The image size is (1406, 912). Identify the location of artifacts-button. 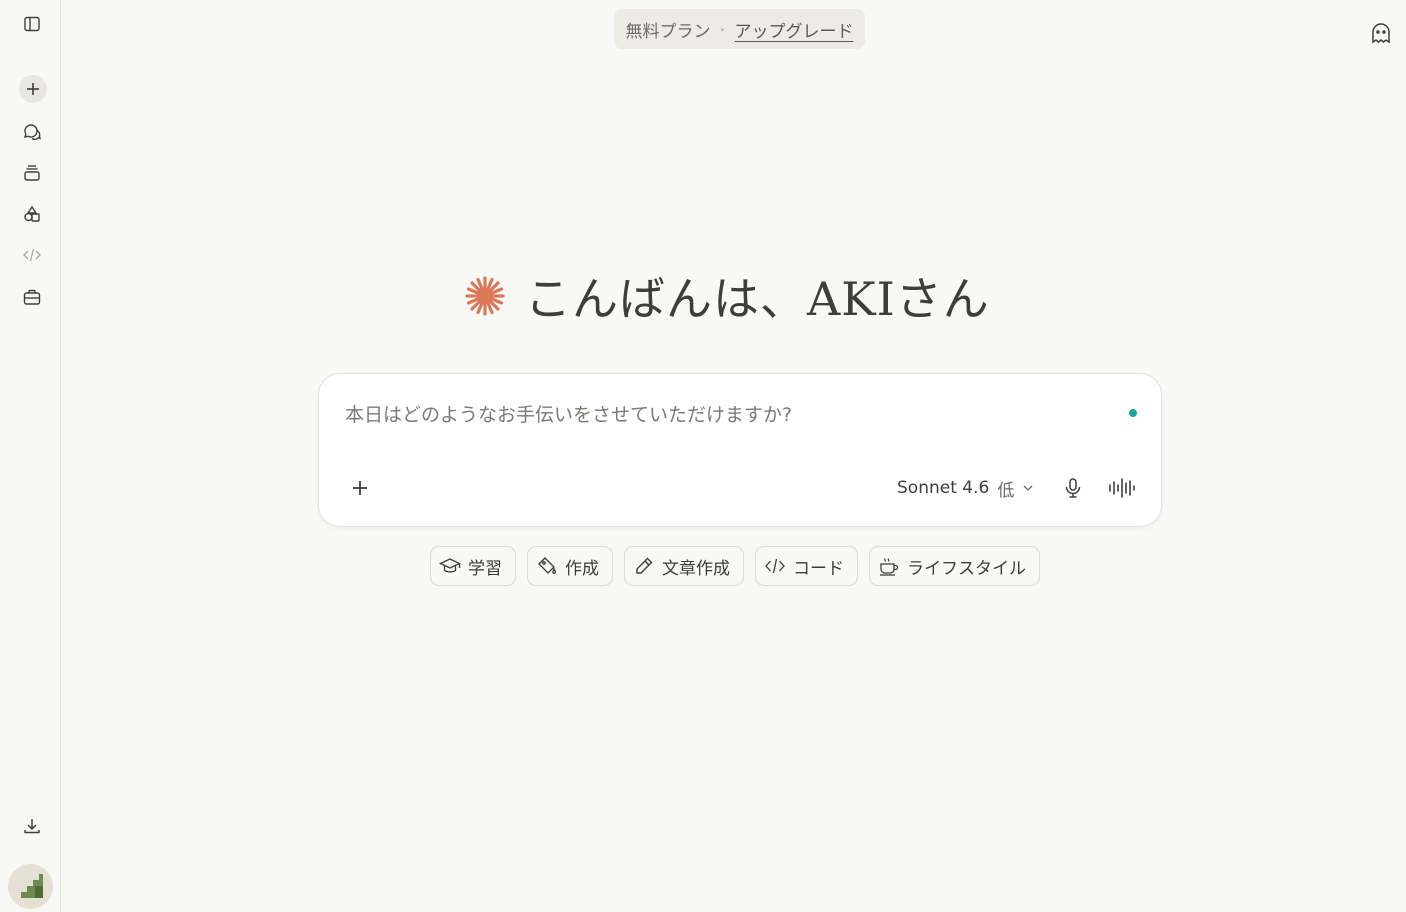
(32, 214).